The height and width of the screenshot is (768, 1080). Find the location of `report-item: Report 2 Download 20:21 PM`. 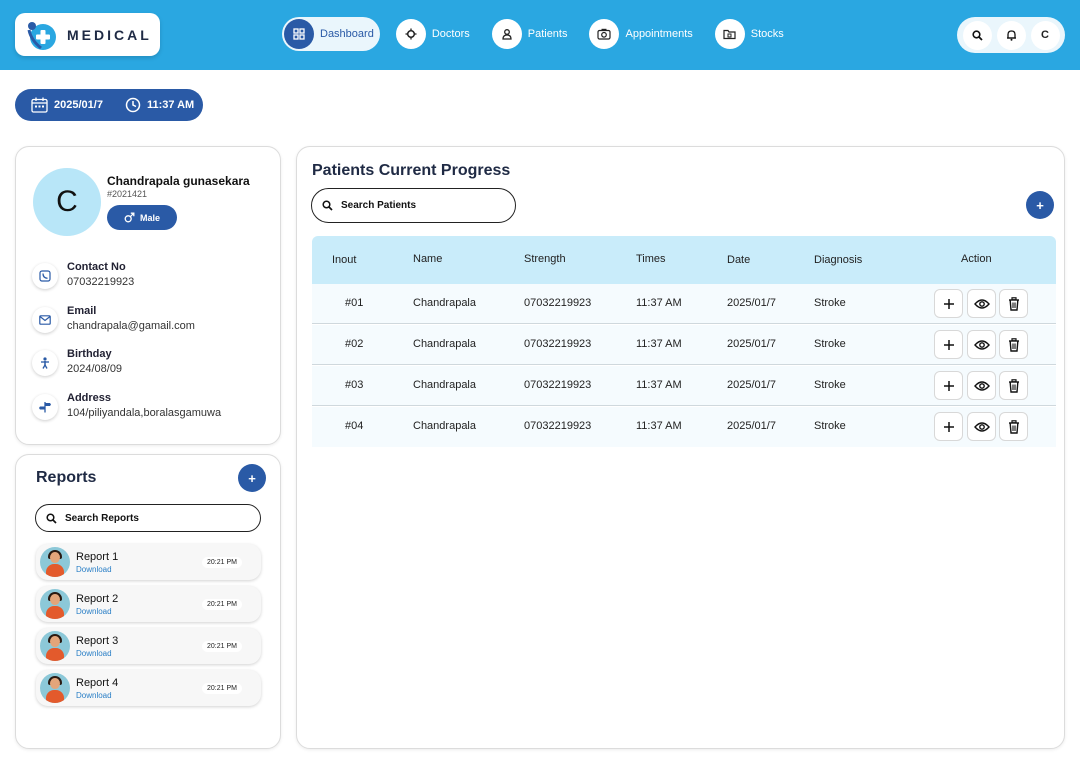

report-item: Report 2 Download 20:21 PM is located at coordinates (148, 604).